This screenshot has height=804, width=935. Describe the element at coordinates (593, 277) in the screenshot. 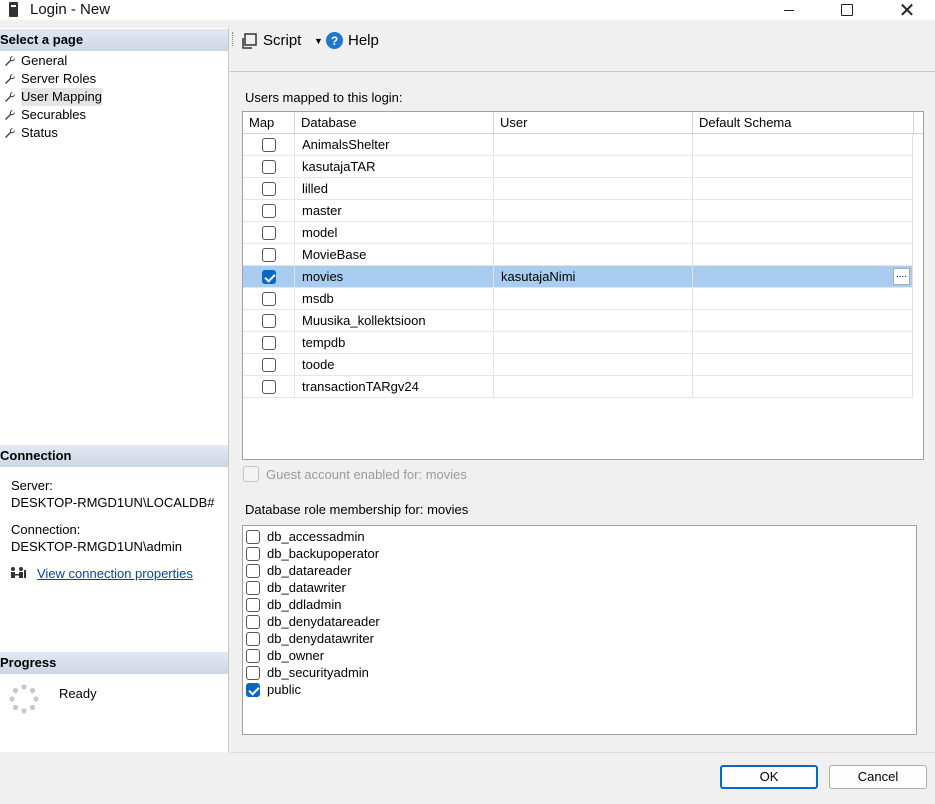

I see `user-cell: kasutajaNimi` at that location.